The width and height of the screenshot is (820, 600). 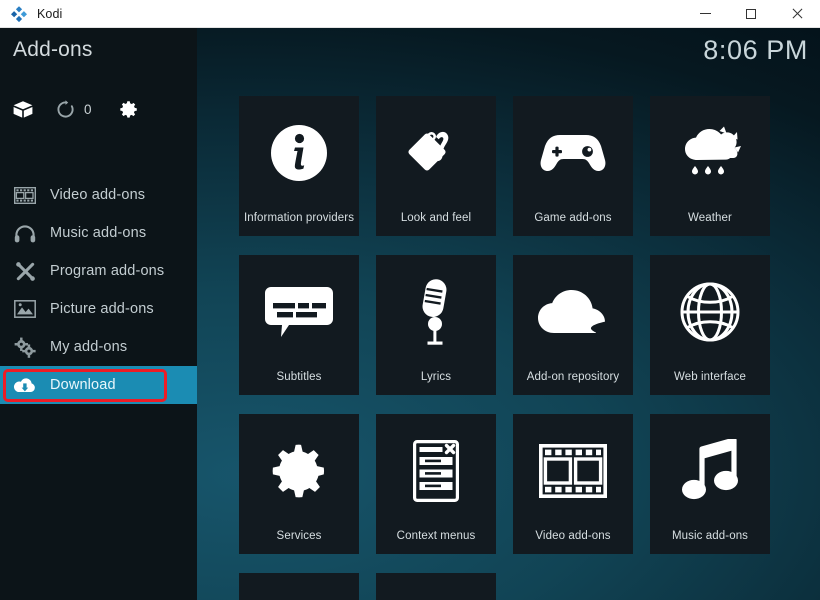 I want to click on sidebar-item-program-add-ons: Program add-ons, so click(x=98, y=271).